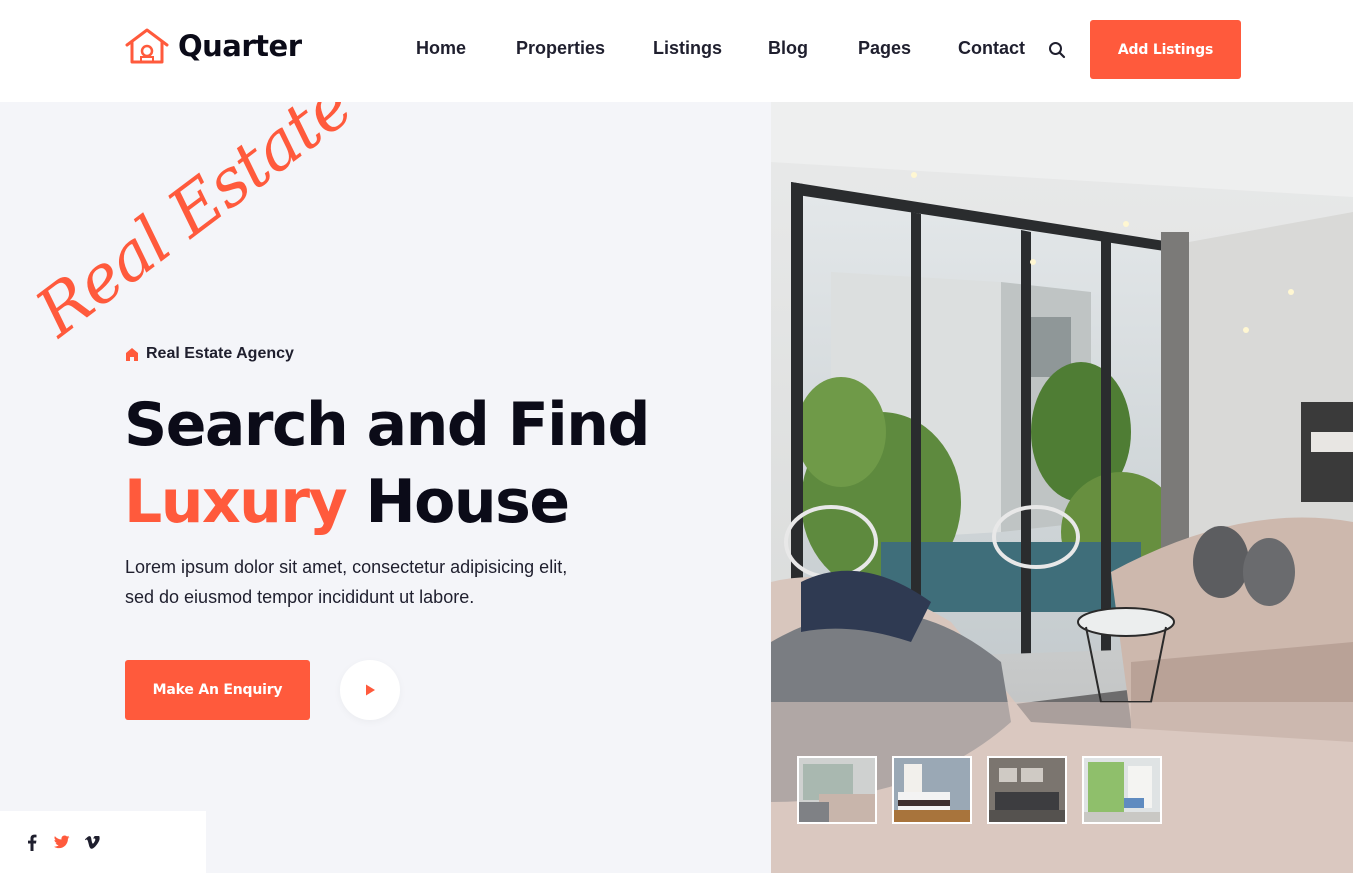  What do you see at coordinates (236, 502) in the screenshot?
I see `headline-accent: Luxury` at bounding box center [236, 502].